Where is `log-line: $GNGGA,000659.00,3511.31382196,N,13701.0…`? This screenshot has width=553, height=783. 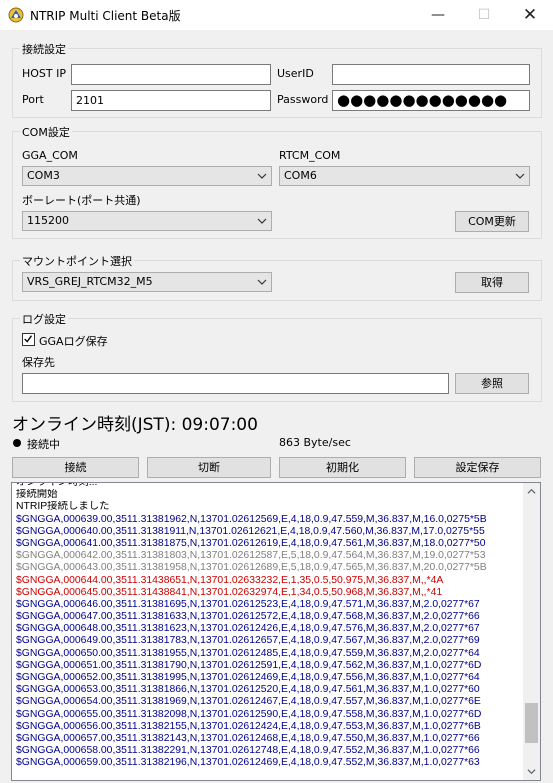 log-line: $GNGGA,000659.00,3511.31382196,N,13701.0… is located at coordinates (248, 763).